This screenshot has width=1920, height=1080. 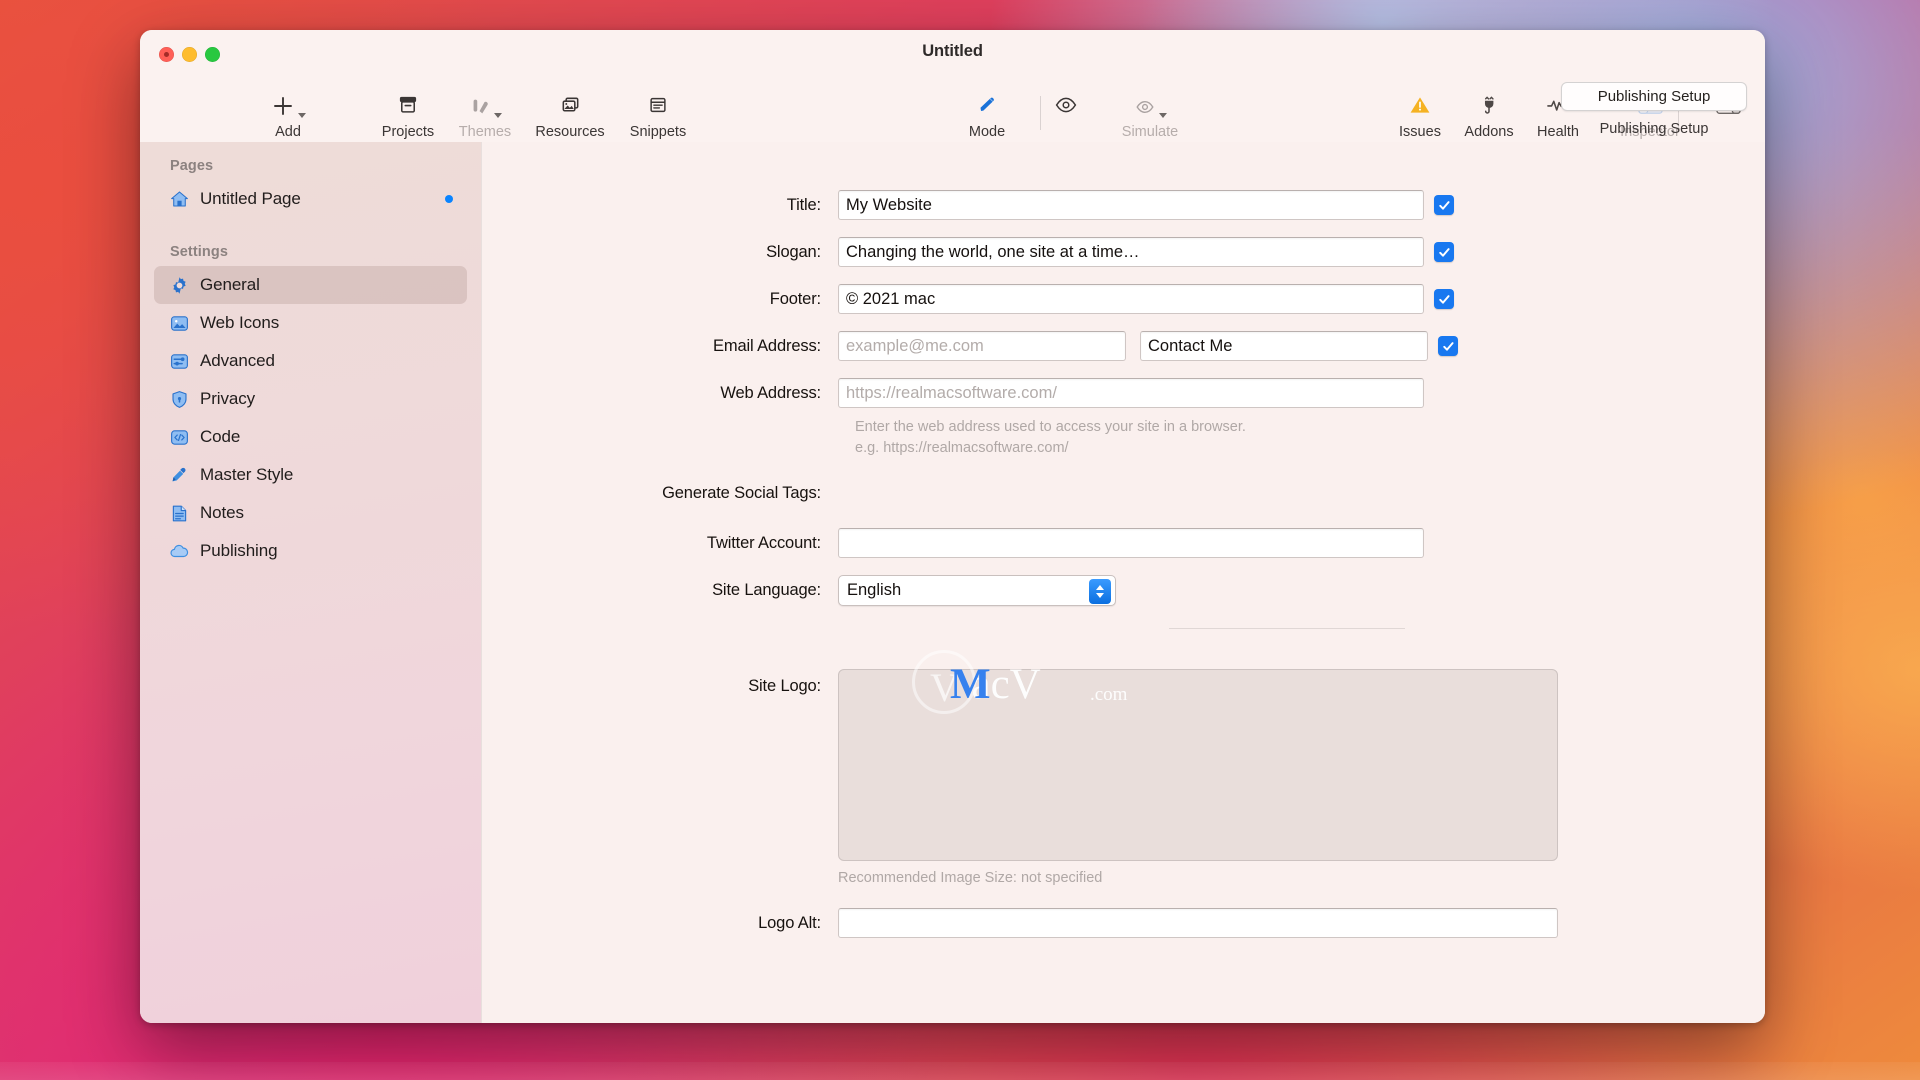 I want to click on section-divider, so click(x=1287, y=629).